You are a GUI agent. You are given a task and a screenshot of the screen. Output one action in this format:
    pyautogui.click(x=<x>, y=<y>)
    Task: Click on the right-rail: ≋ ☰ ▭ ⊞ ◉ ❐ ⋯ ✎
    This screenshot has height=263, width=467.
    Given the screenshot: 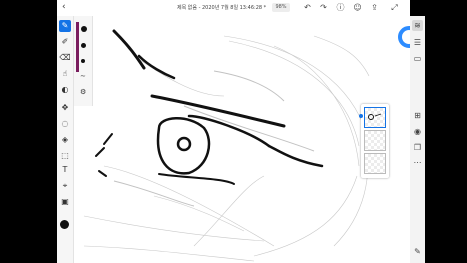 What is the action you would take?
    pyautogui.click(x=417, y=139)
    